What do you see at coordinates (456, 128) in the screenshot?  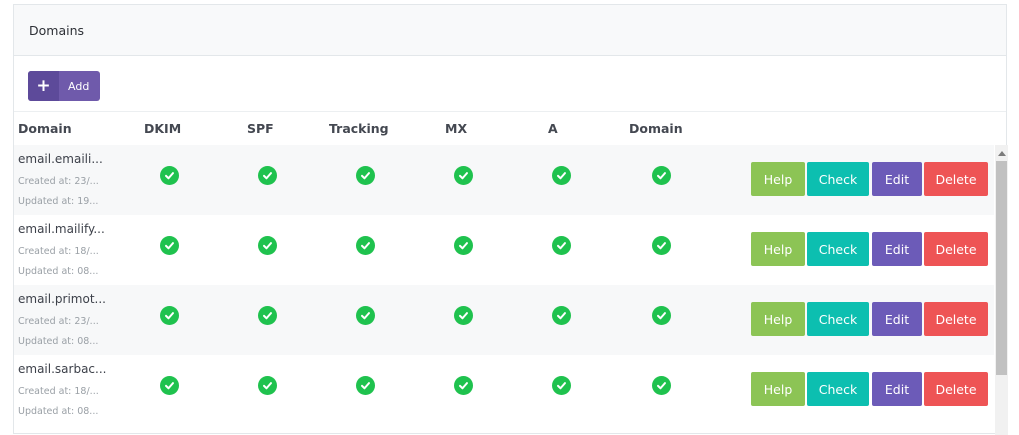 I see `col-mx: MX` at bounding box center [456, 128].